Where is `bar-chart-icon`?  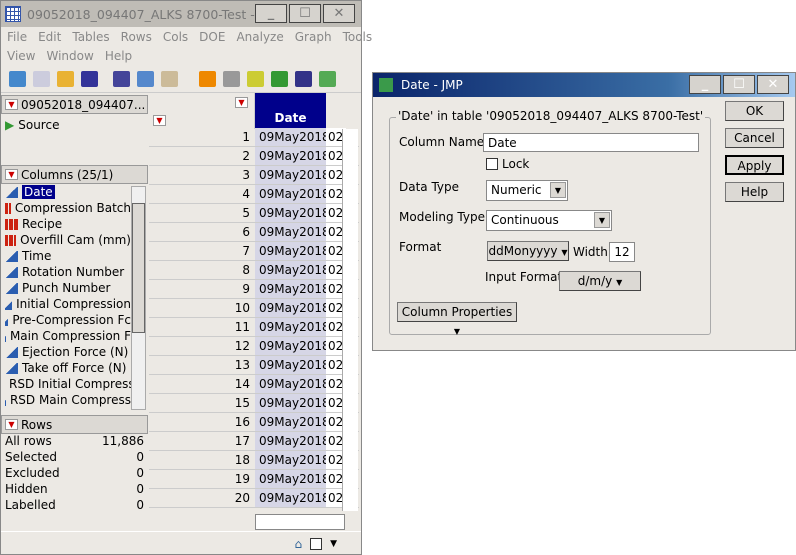 bar-chart-icon is located at coordinates (279, 78).